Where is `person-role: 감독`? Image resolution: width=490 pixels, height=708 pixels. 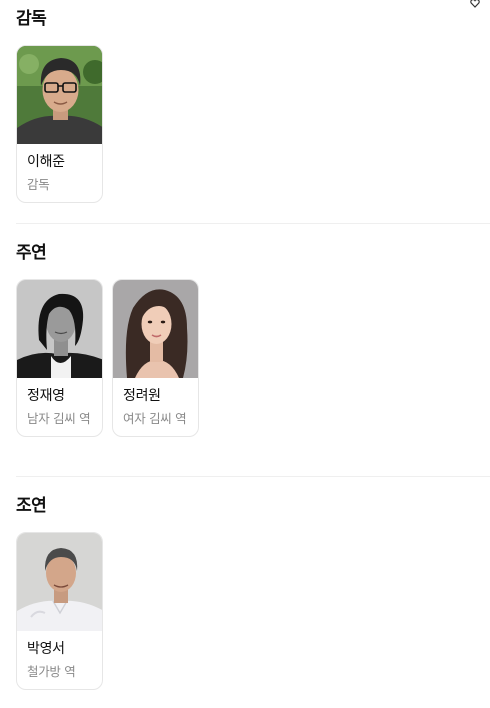 person-role: 감독 is located at coordinates (38, 184).